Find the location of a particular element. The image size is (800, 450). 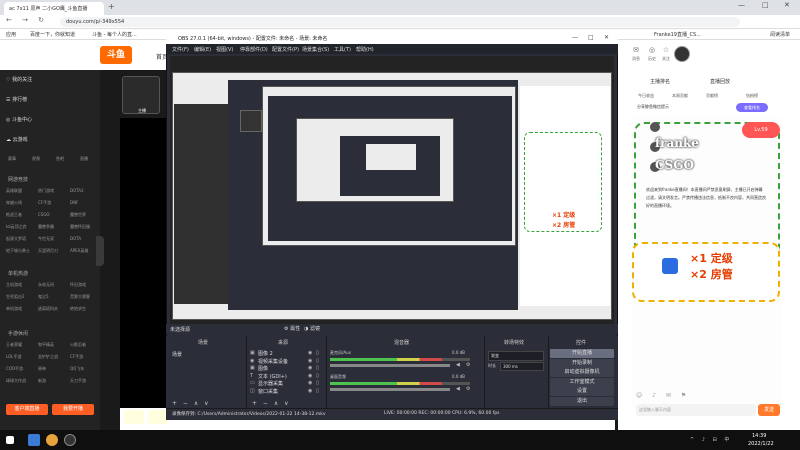

obs-menu-item: 视图(V) is located at coordinates (224, 49).